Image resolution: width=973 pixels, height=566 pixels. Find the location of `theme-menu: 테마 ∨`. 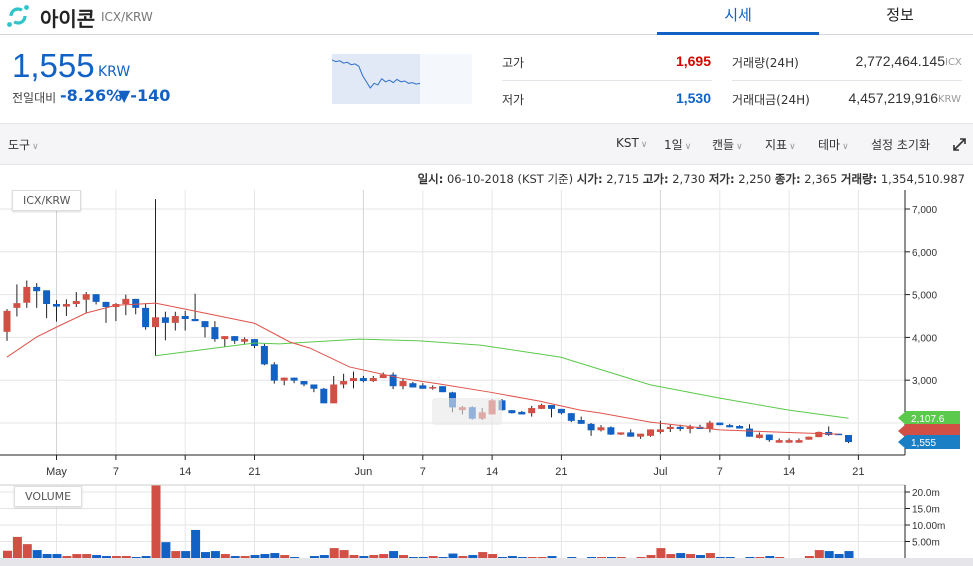

theme-menu: 테마 ∨ is located at coordinates (833, 144).